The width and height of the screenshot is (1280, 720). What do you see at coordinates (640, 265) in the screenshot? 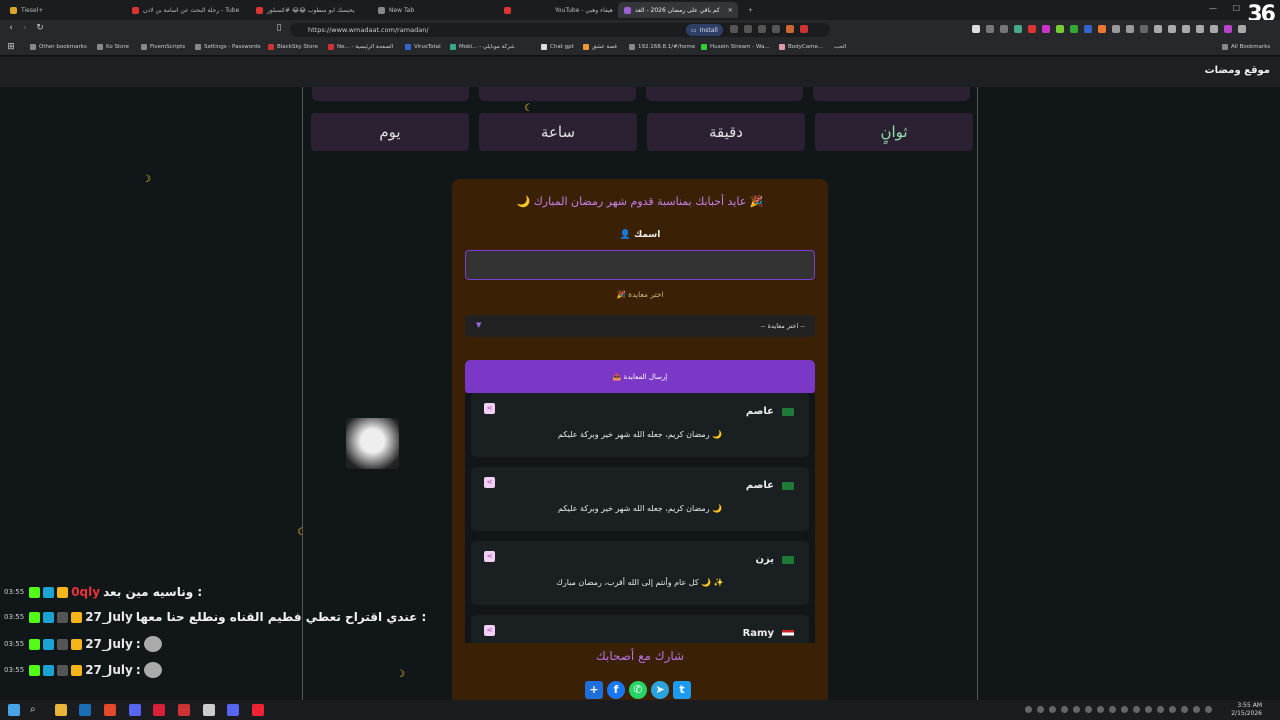
I see `name-input` at bounding box center [640, 265].